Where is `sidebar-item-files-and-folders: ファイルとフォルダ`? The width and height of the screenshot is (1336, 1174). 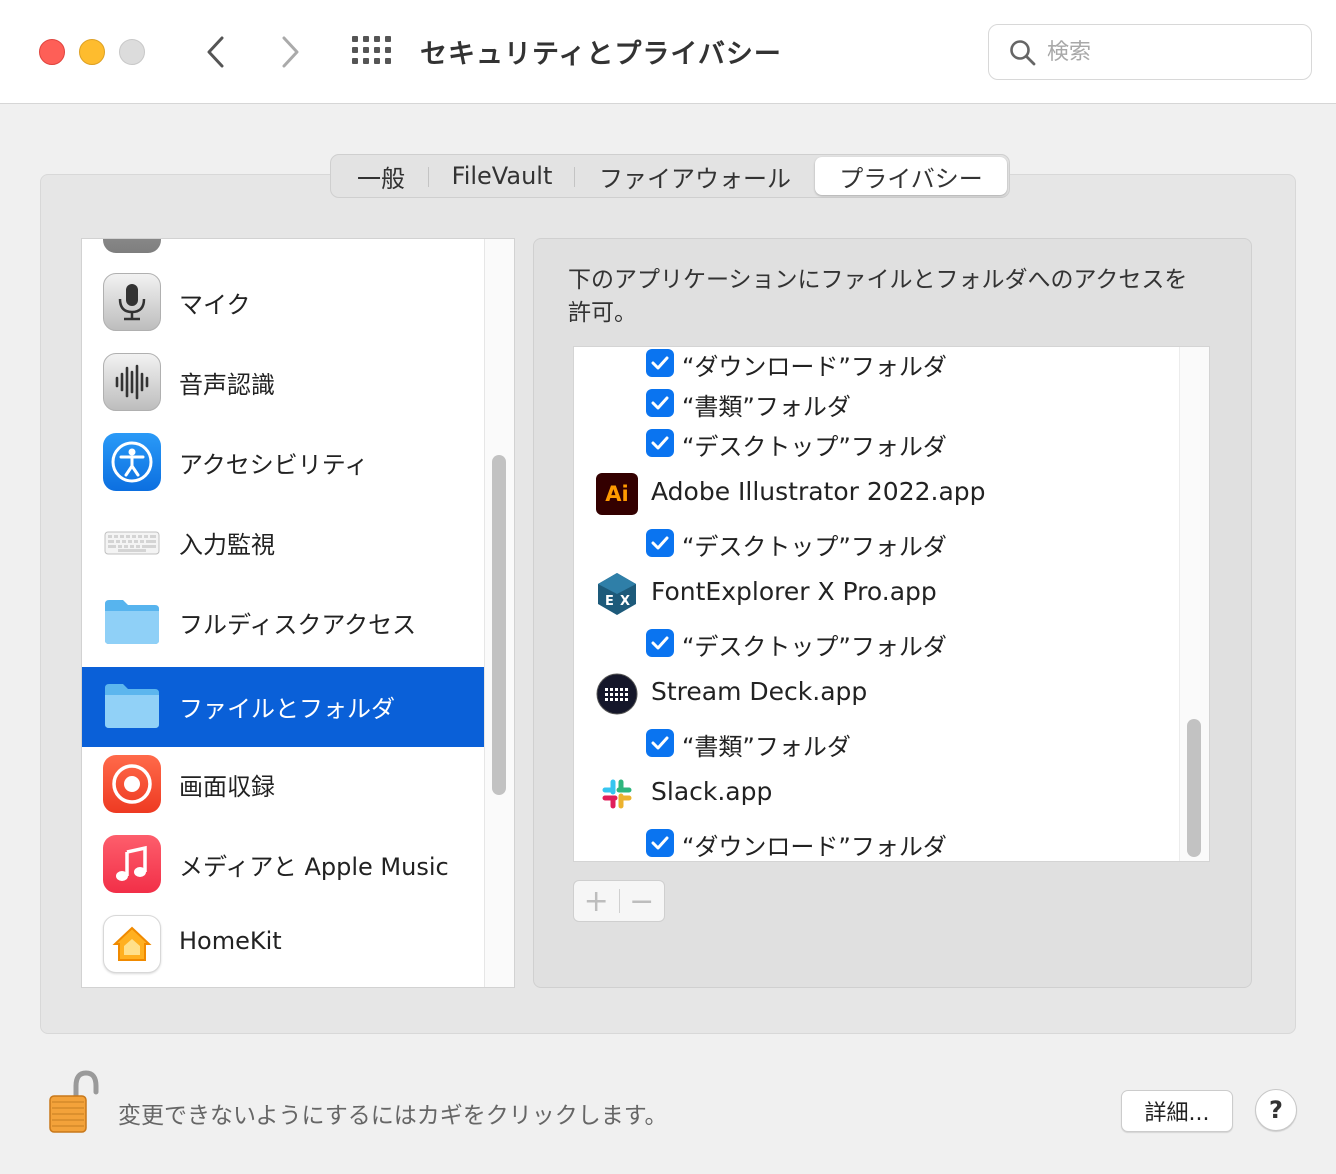 sidebar-item-files-and-folders: ファイルとフォルダ is located at coordinates (283, 707).